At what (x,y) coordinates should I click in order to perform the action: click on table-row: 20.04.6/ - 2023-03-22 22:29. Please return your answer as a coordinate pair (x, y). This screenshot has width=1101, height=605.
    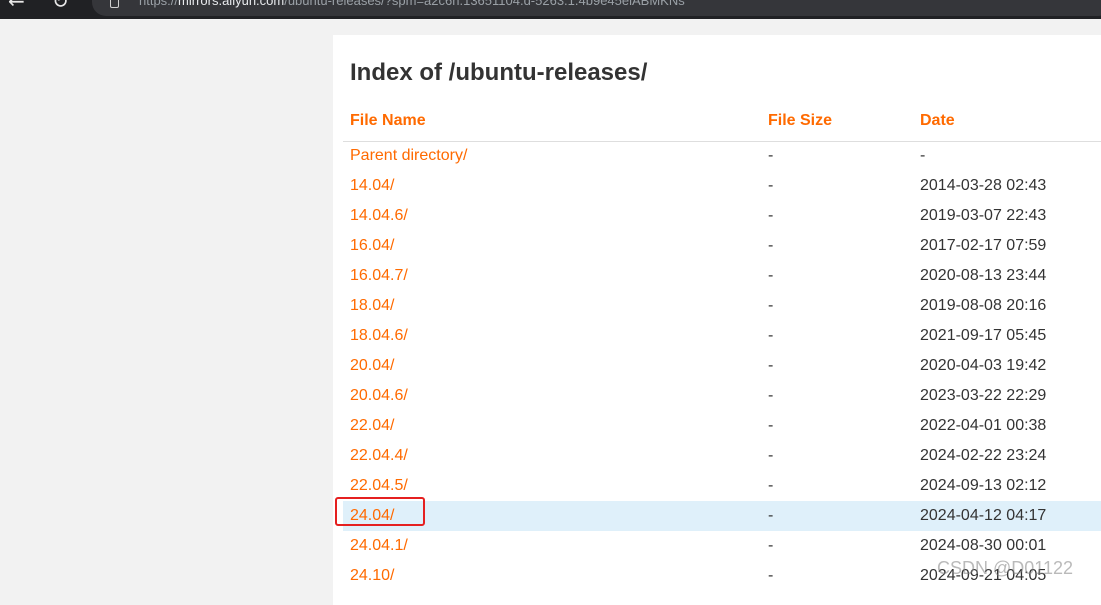
    Looking at the image, I should click on (722, 396).